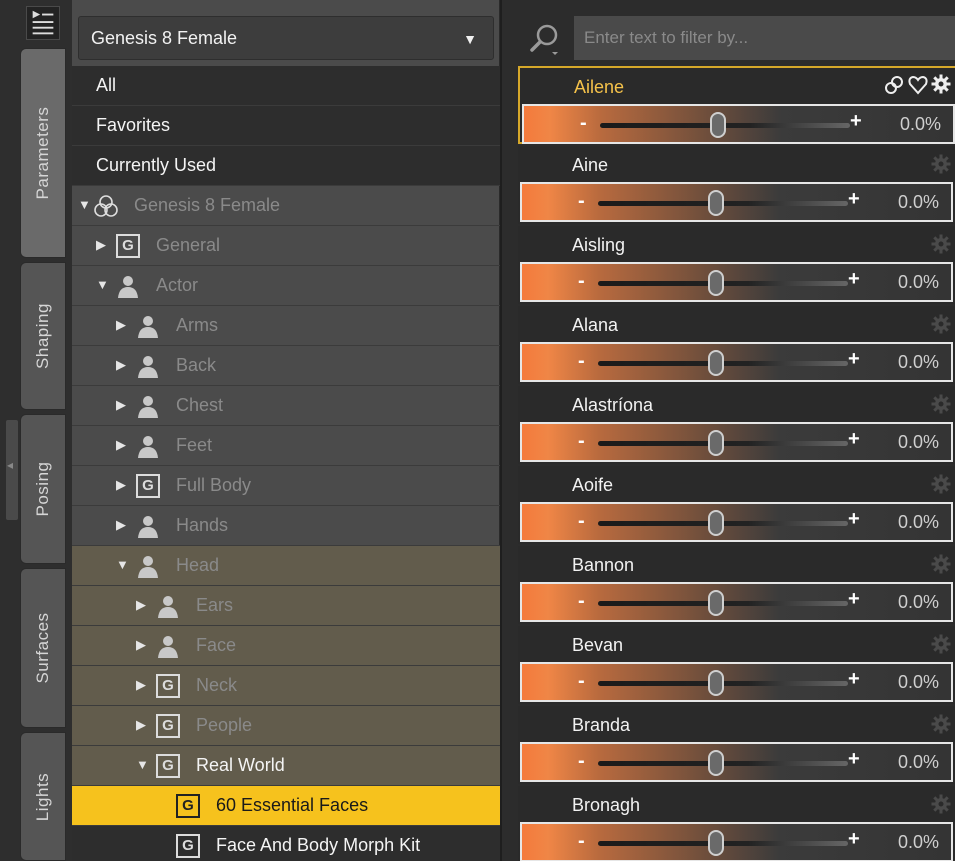 The width and height of the screenshot is (955, 861). Describe the element at coordinates (43, 796) in the screenshot. I see `tab-lights: Lights` at that location.